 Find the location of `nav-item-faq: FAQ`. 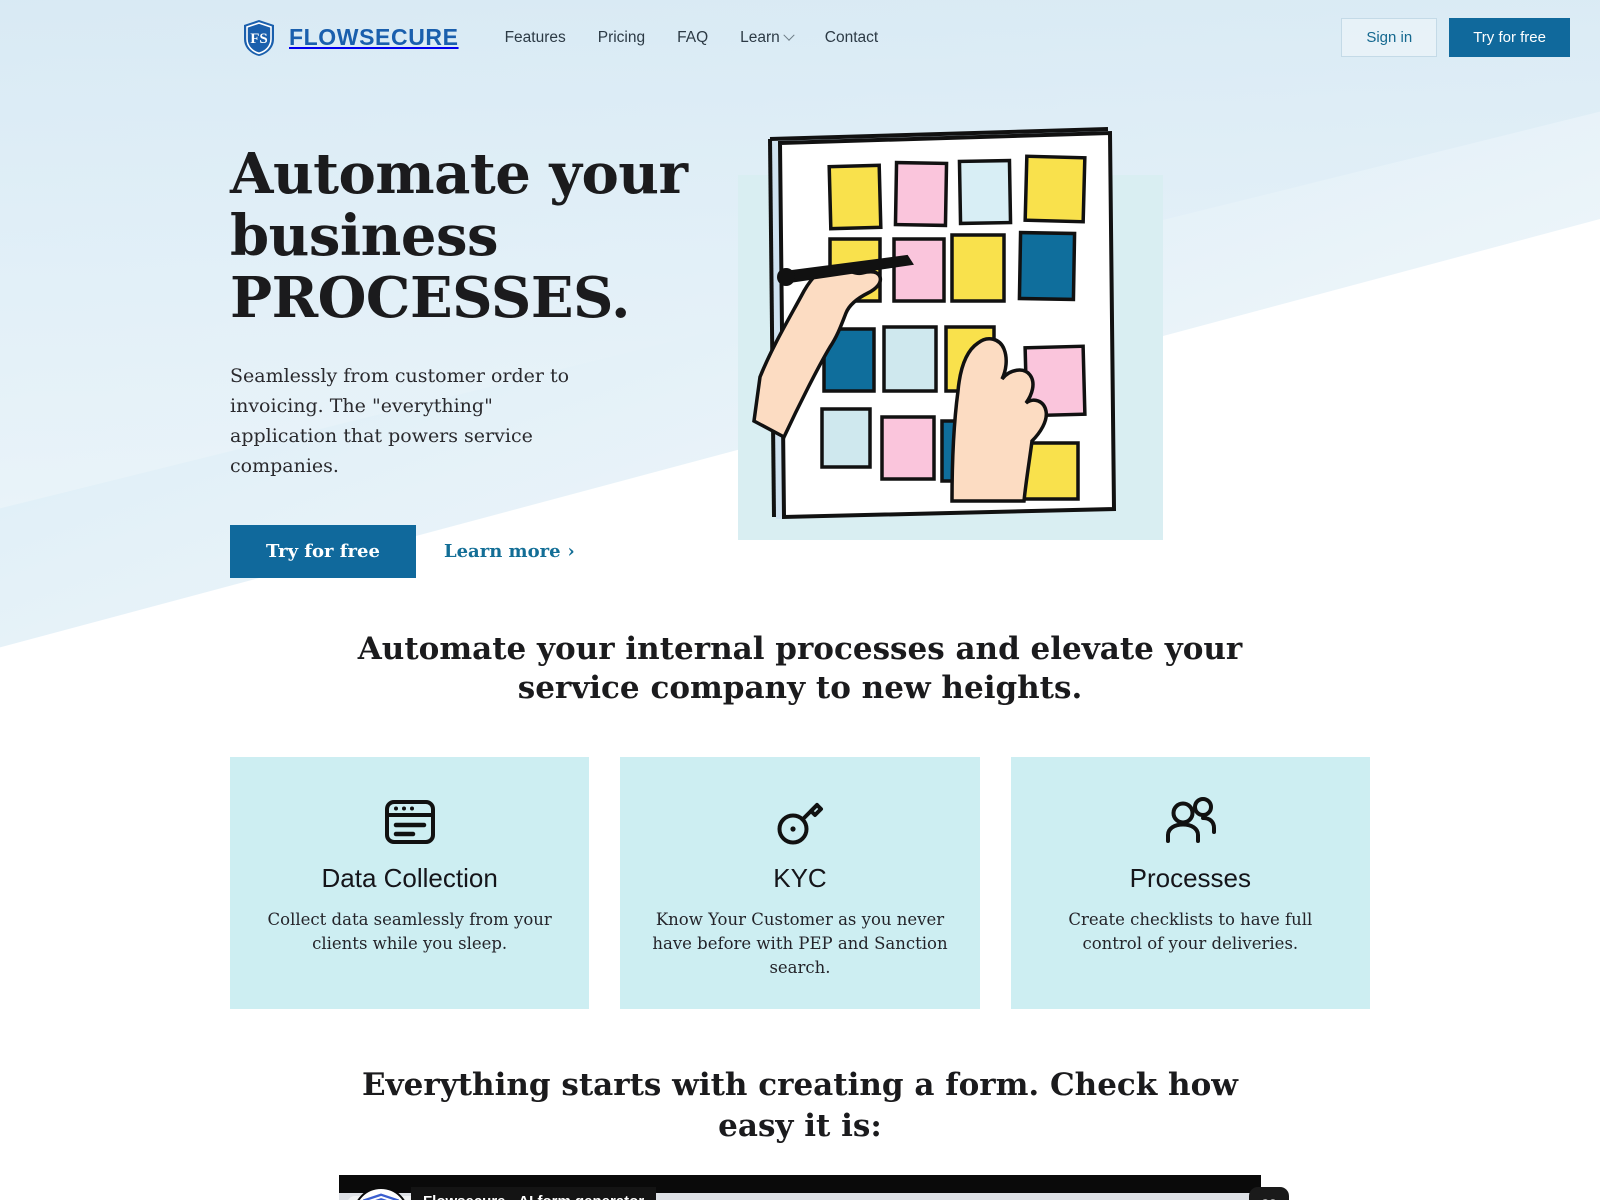

nav-item-faq: FAQ is located at coordinates (692, 38).